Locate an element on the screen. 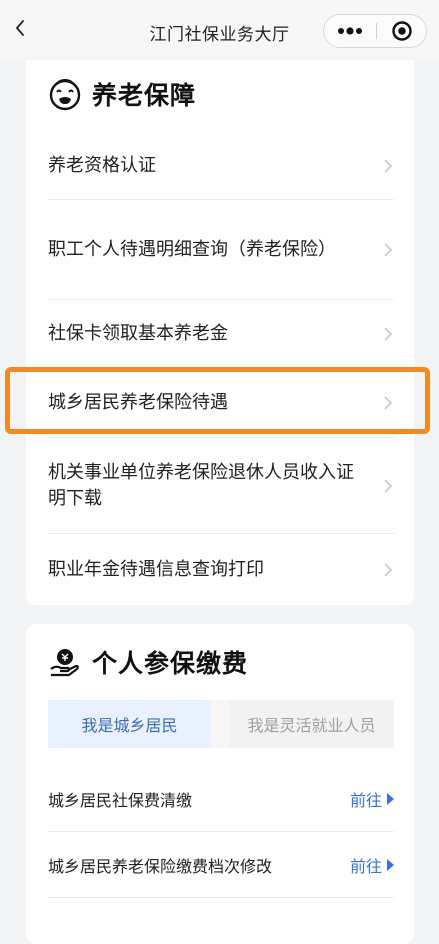 This screenshot has height=944, width=439. payment-section-title: 个人参保缴费 is located at coordinates (170, 663).